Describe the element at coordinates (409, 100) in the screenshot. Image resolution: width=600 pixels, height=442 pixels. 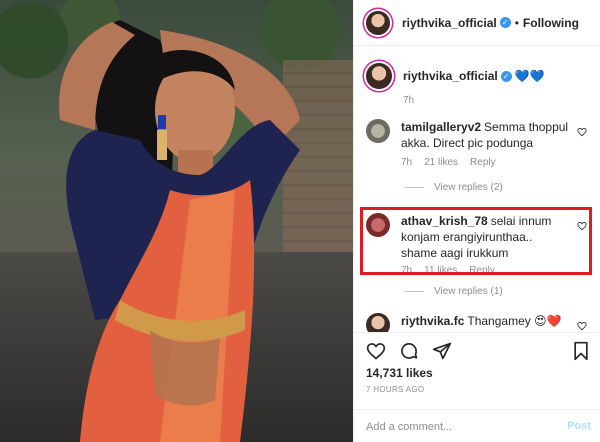
I see `caption-age: 7h` at that location.